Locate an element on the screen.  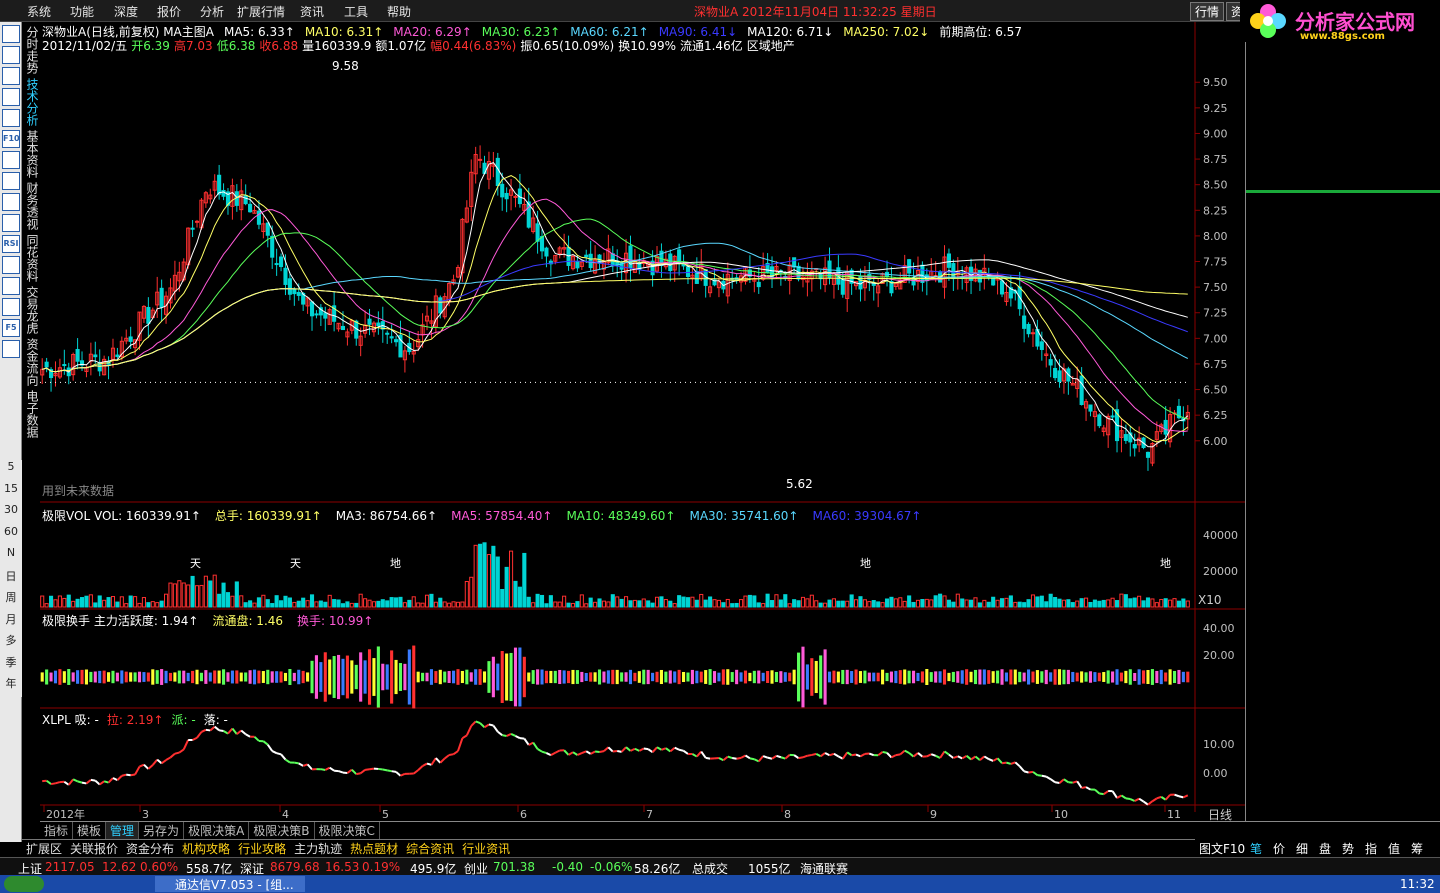
period-2: 30 is located at coordinates (11, 514).